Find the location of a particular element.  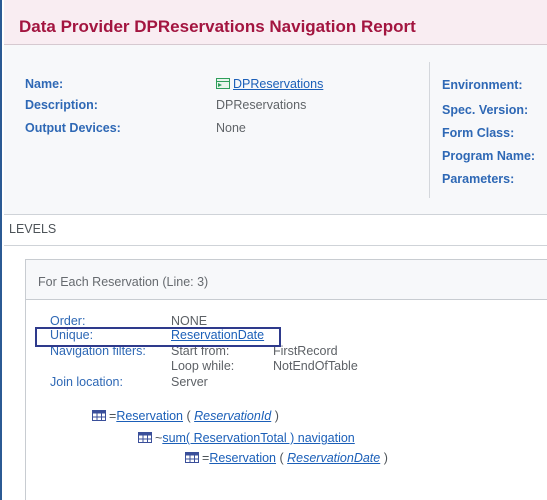

object-icon is located at coordinates (223, 83).